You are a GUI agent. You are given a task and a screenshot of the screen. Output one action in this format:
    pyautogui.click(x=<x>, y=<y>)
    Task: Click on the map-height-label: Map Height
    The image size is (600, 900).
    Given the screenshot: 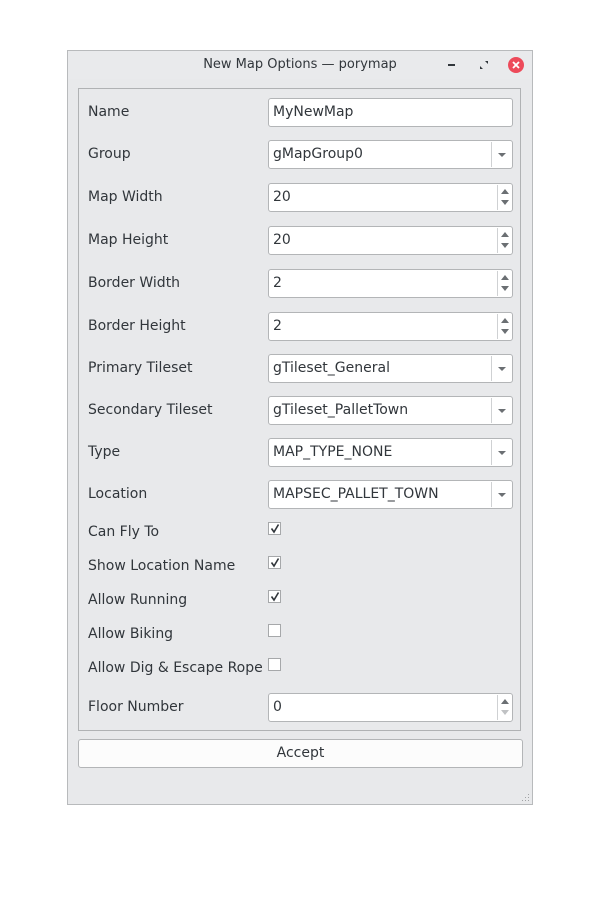 What is the action you would take?
    pyautogui.click(x=128, y=240)
    